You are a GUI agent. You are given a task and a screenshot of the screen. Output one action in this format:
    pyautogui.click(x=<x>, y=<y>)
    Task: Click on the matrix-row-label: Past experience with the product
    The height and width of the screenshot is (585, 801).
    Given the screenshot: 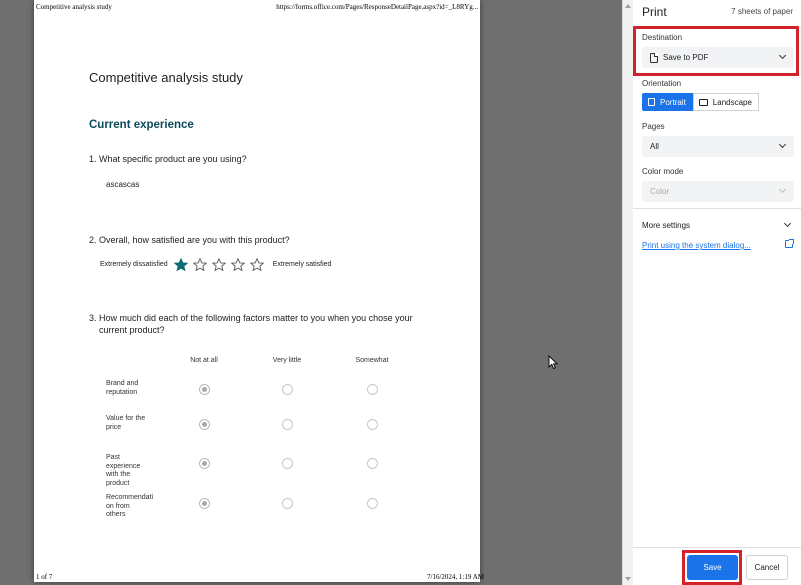 What is the action you would take?
    pyautogui.click(x=123, y=470)
    